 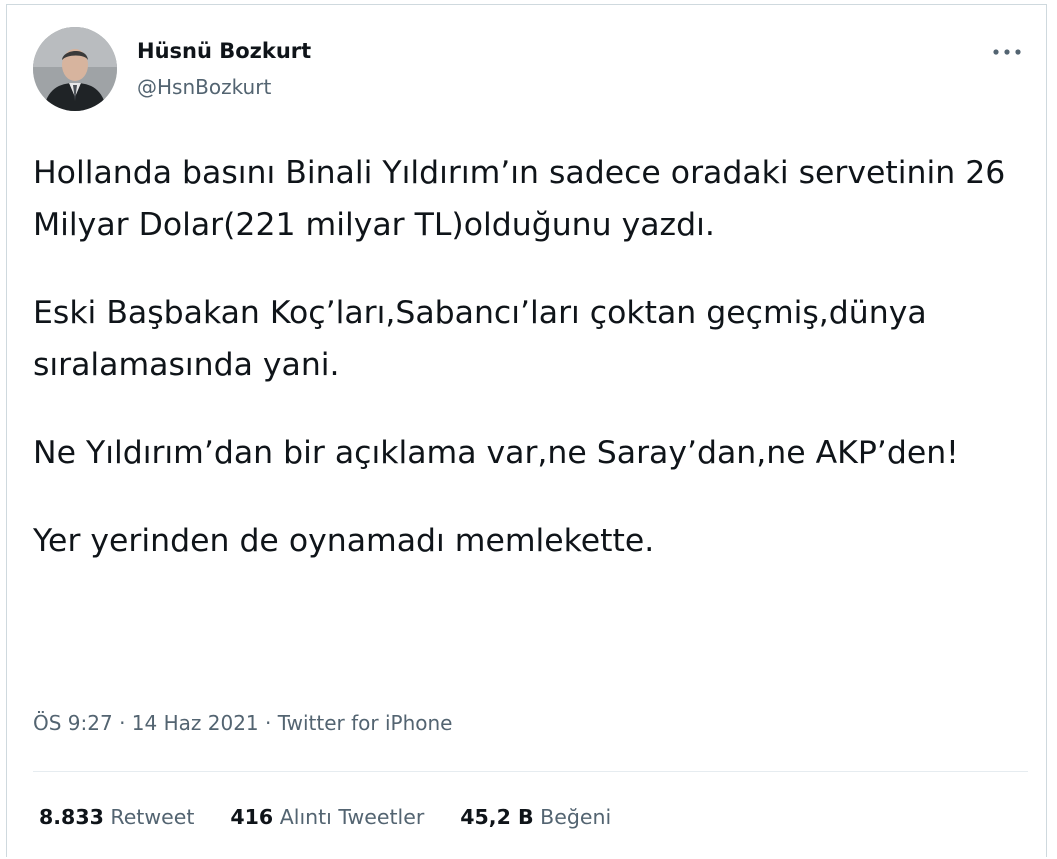 I want to click on more-horizontal-icon, so click(x=1007, y=52).